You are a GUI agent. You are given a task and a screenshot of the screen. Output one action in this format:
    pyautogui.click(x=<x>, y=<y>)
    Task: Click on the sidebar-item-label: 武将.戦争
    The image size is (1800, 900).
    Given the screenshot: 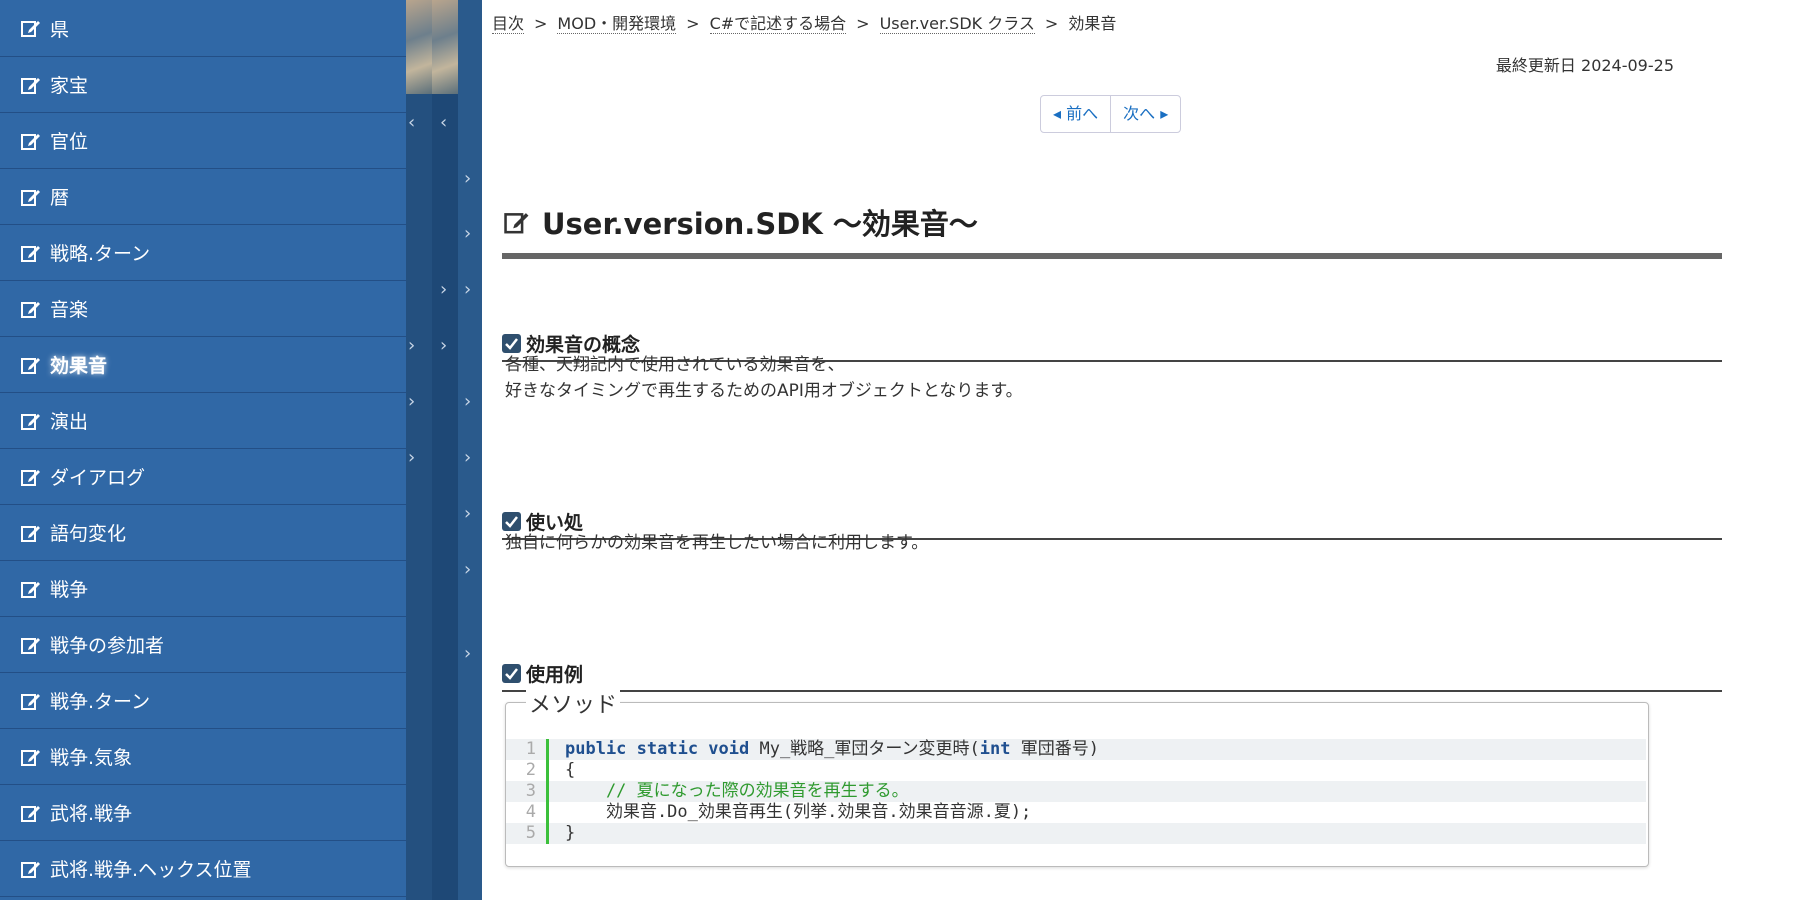 What is the action you would take?
    pyautogui.click(x=91, y=814)
    